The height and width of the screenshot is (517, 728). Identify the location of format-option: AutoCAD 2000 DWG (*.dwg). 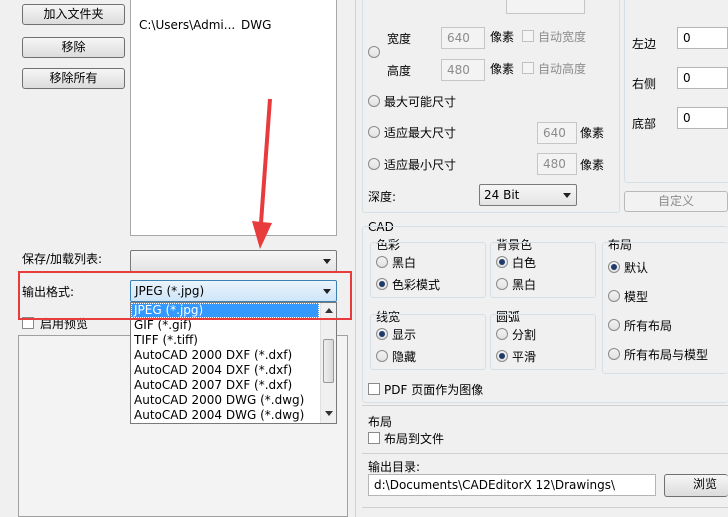
(225, 400).